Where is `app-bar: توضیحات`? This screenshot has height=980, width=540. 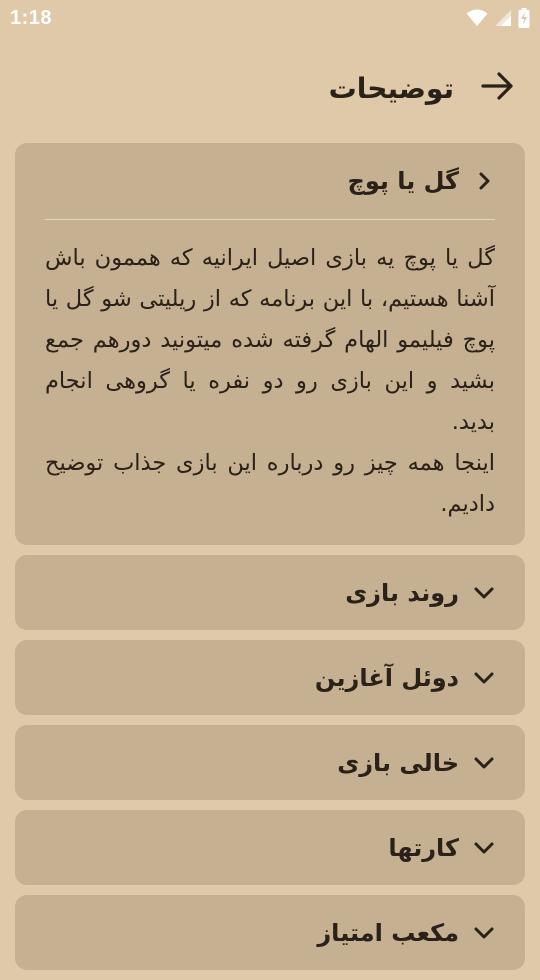
app-bar: توضیحات is located at coordinates (270, 88).